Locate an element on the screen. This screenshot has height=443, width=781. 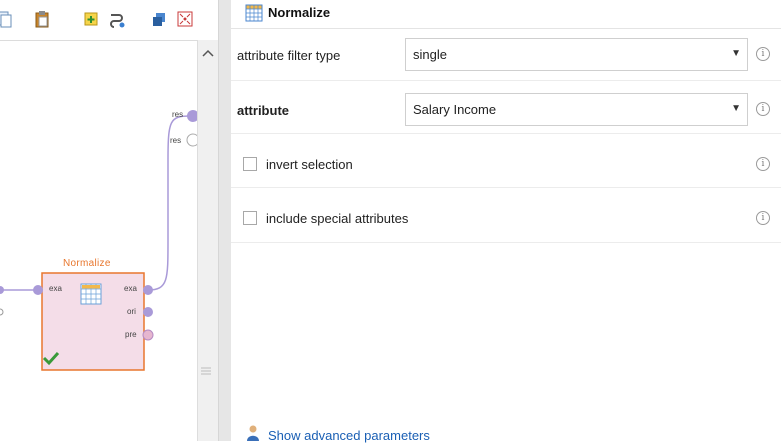
process-toolbar is located at coordinates (109, 20).